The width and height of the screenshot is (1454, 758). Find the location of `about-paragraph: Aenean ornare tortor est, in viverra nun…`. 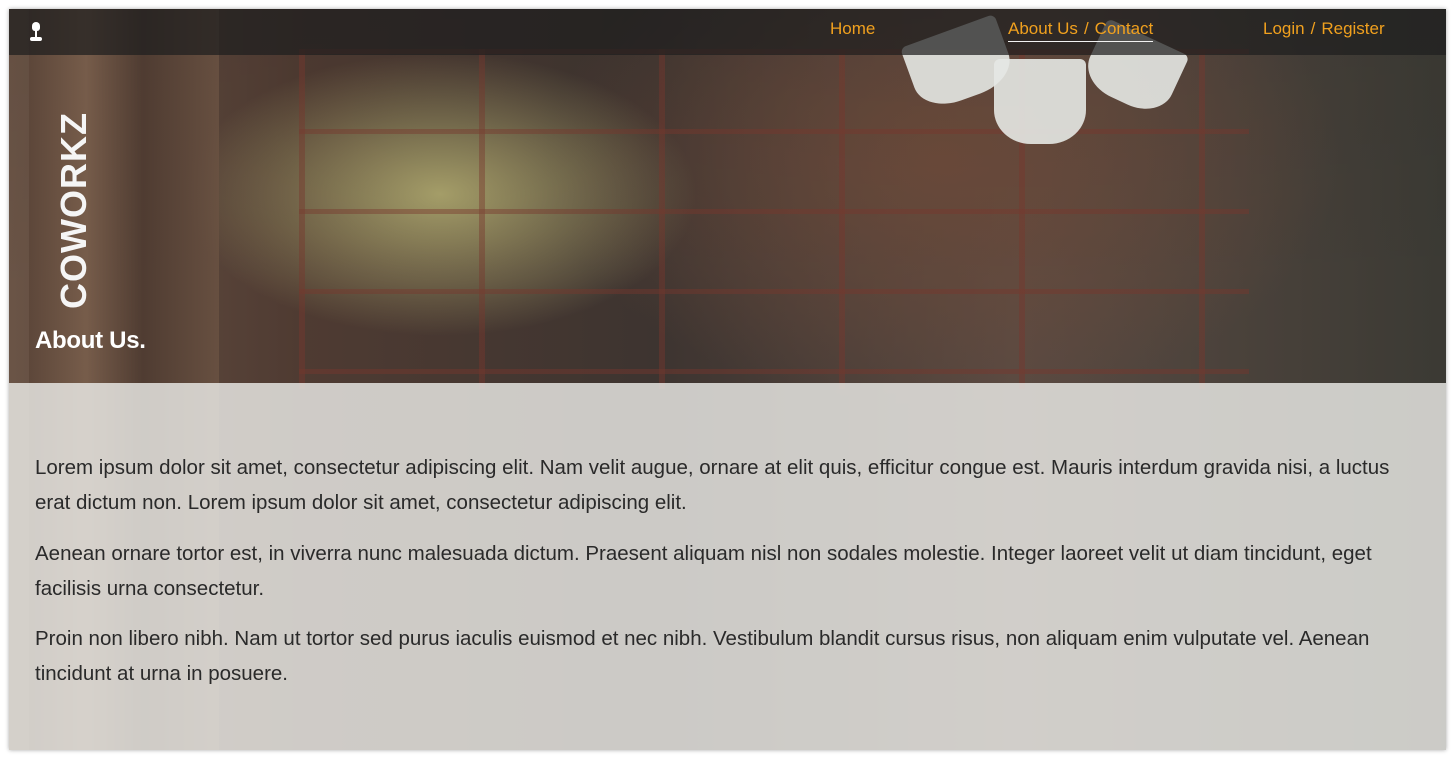

about-paragraph: Aenean ornare tortor est, in viverra nun… is located at coordinates (703, 571).